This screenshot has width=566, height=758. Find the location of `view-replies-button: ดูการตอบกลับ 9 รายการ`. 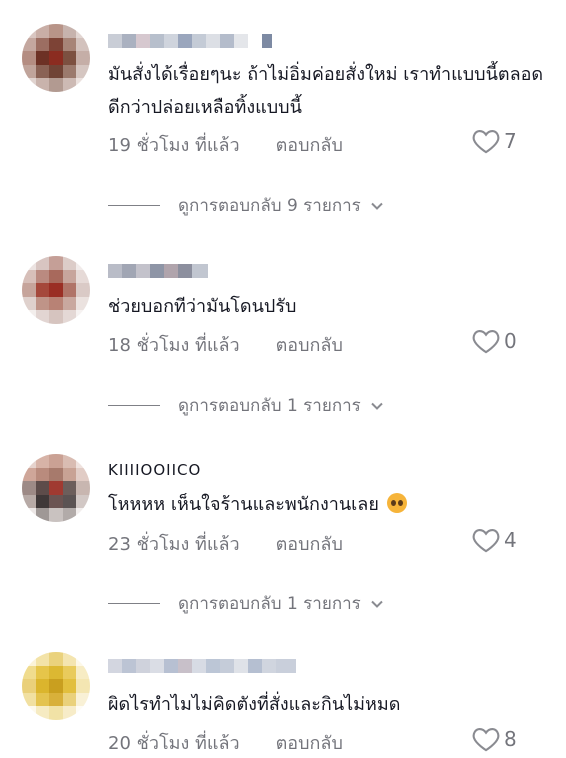

view-replies-button: ดูการตอบกลับ 9 รายการ is located at coordinates (246, 205).